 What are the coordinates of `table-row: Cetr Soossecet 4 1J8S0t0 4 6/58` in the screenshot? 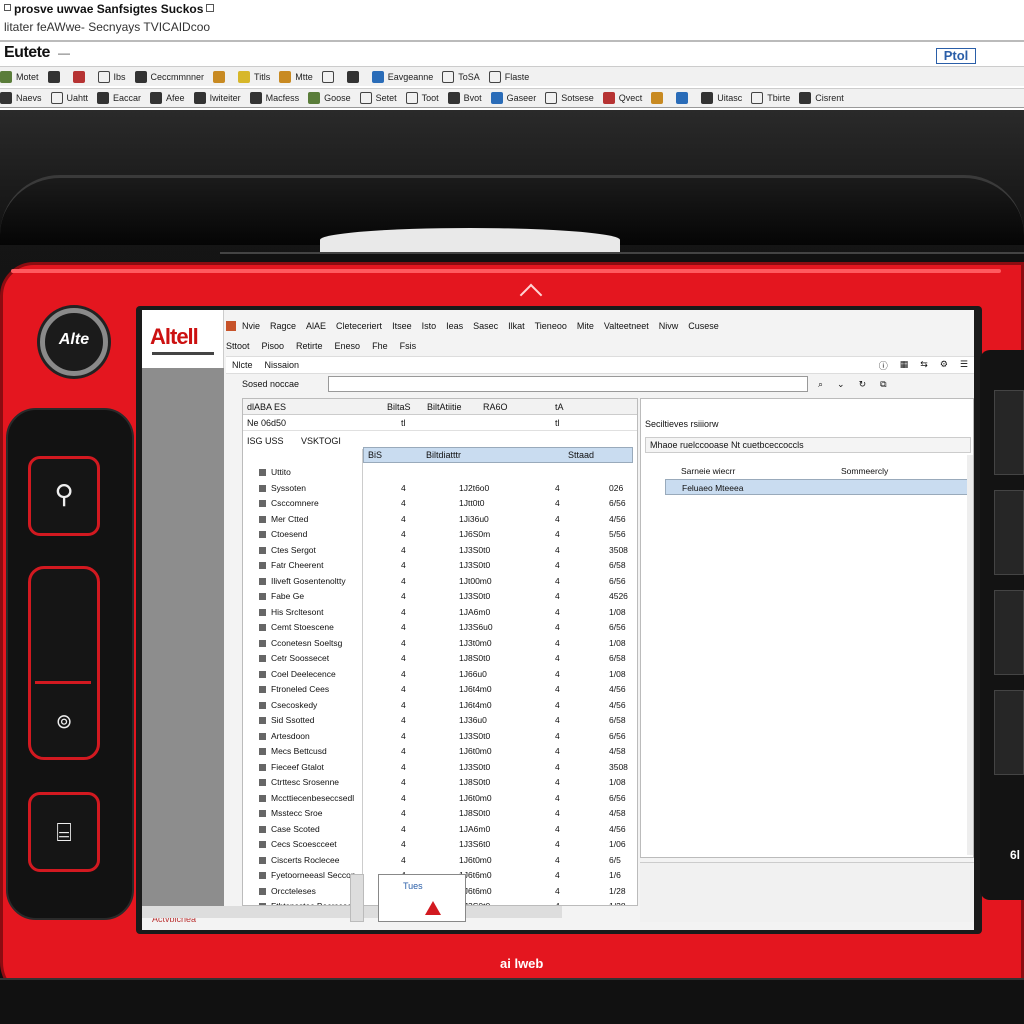 It's located at (440, 659).